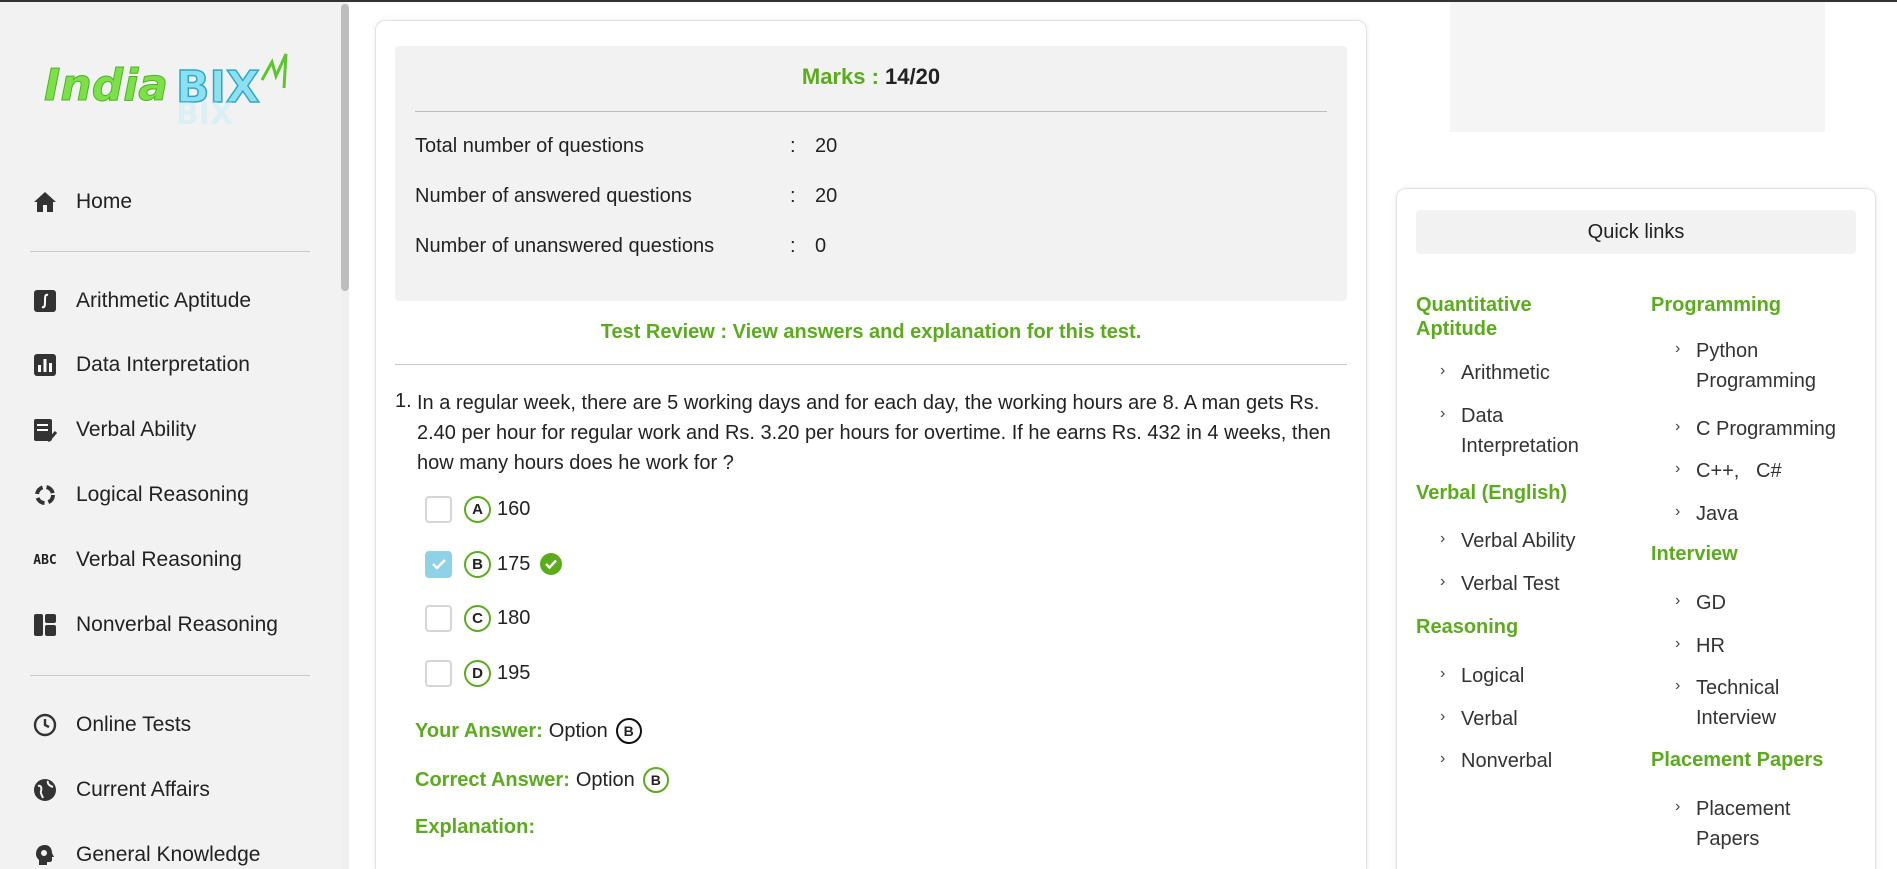 This screenshot has height=869, width=1897. What do you see at coordinates (162, 494) in the screenshot?
I see `sidebar-item-label: Logical Reasoning` at bounding box center [162, 494].